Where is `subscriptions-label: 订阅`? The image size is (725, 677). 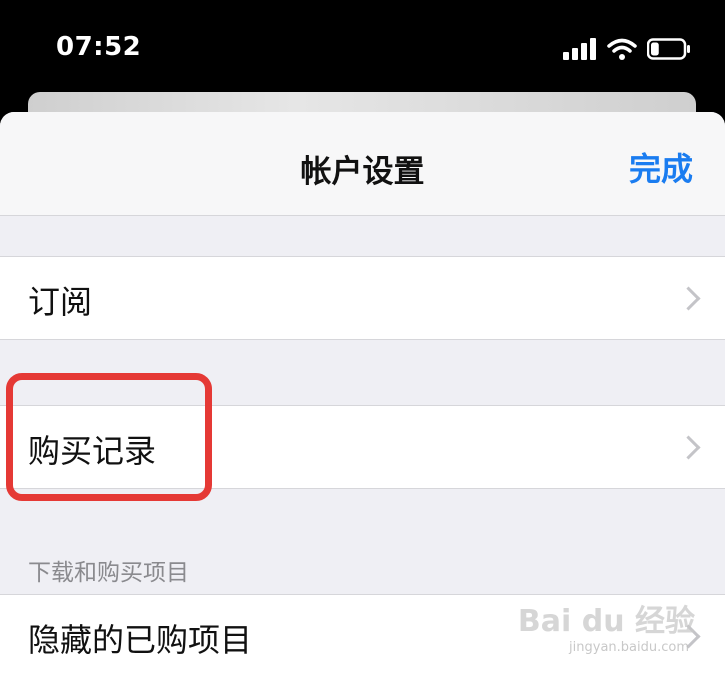
subscriptions-label: 订阅 is located at coordinates (60, 302).